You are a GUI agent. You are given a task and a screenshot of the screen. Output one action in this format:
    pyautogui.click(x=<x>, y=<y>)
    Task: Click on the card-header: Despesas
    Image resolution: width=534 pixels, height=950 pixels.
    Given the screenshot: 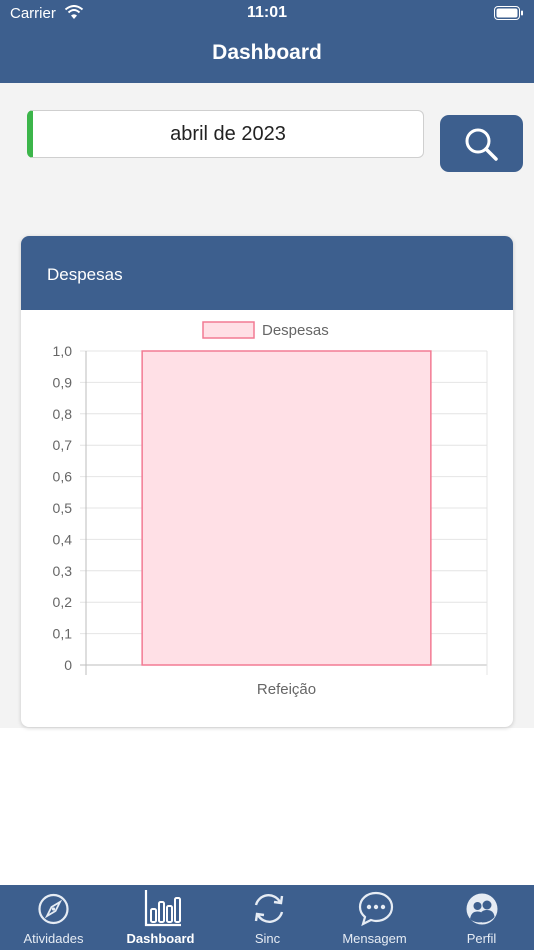 What is the action you would take?
    pyautogui.click(x=267, y=273)
    